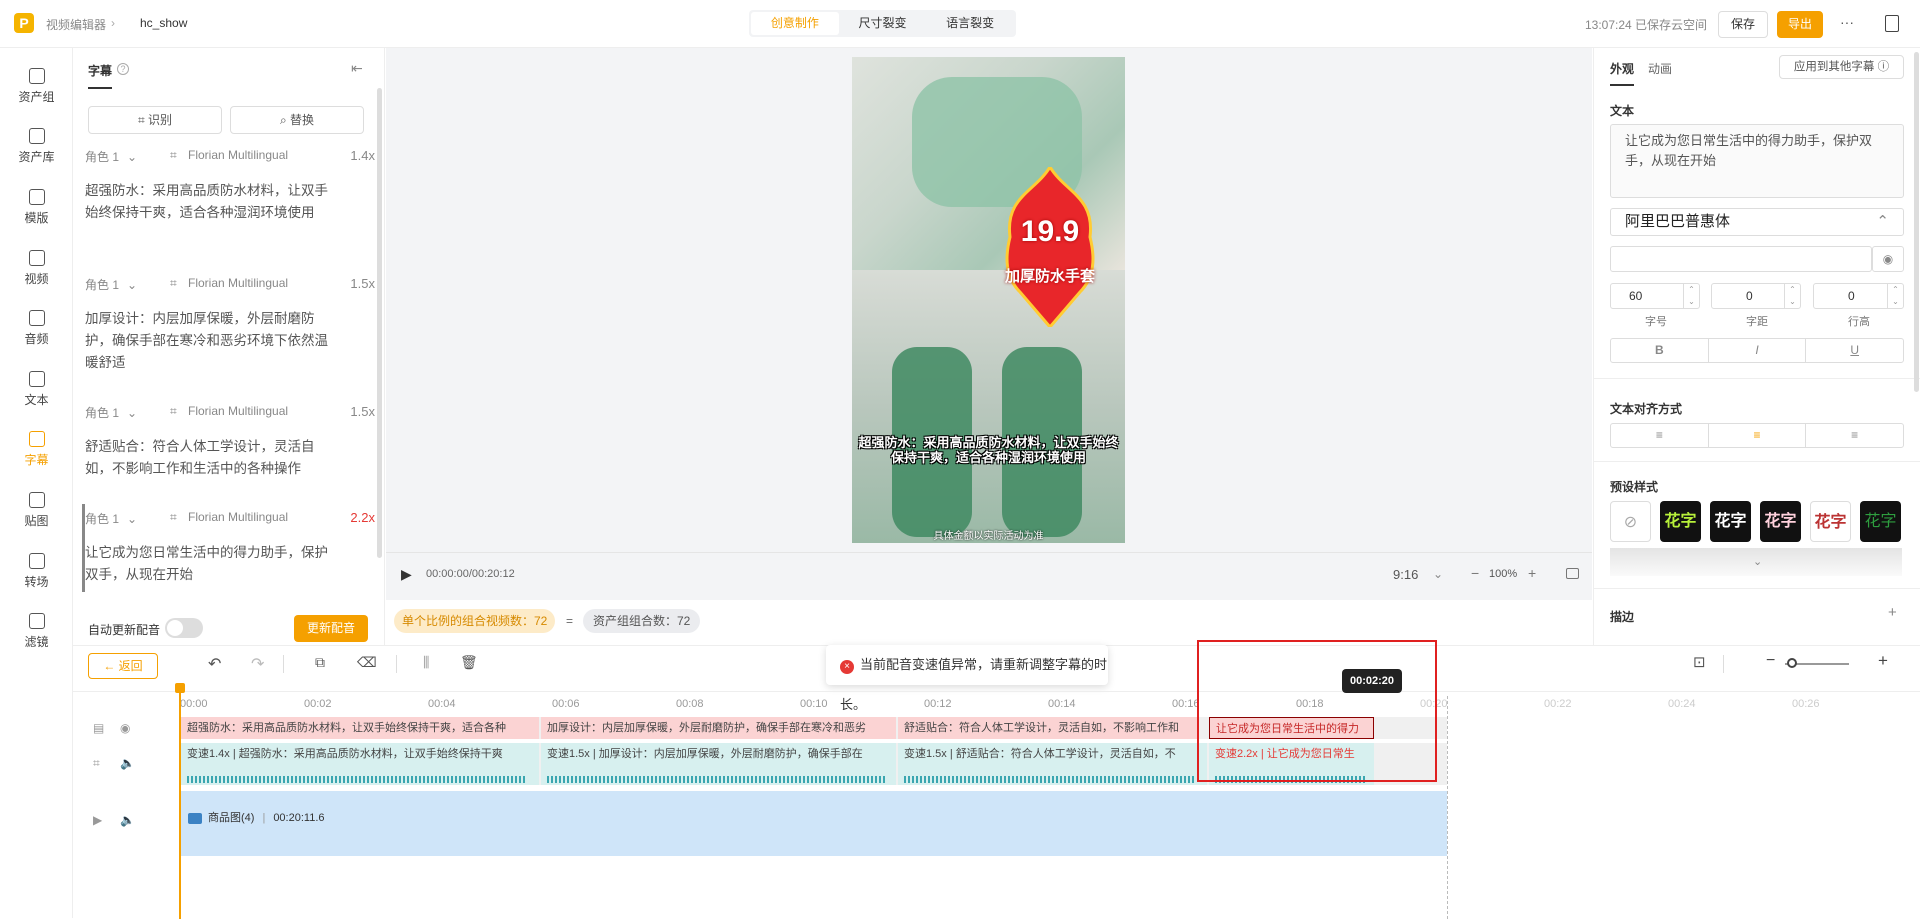 This screenshot has height=919, width=1920. I want to click on nav-audio: 音频, so click(36, 330).